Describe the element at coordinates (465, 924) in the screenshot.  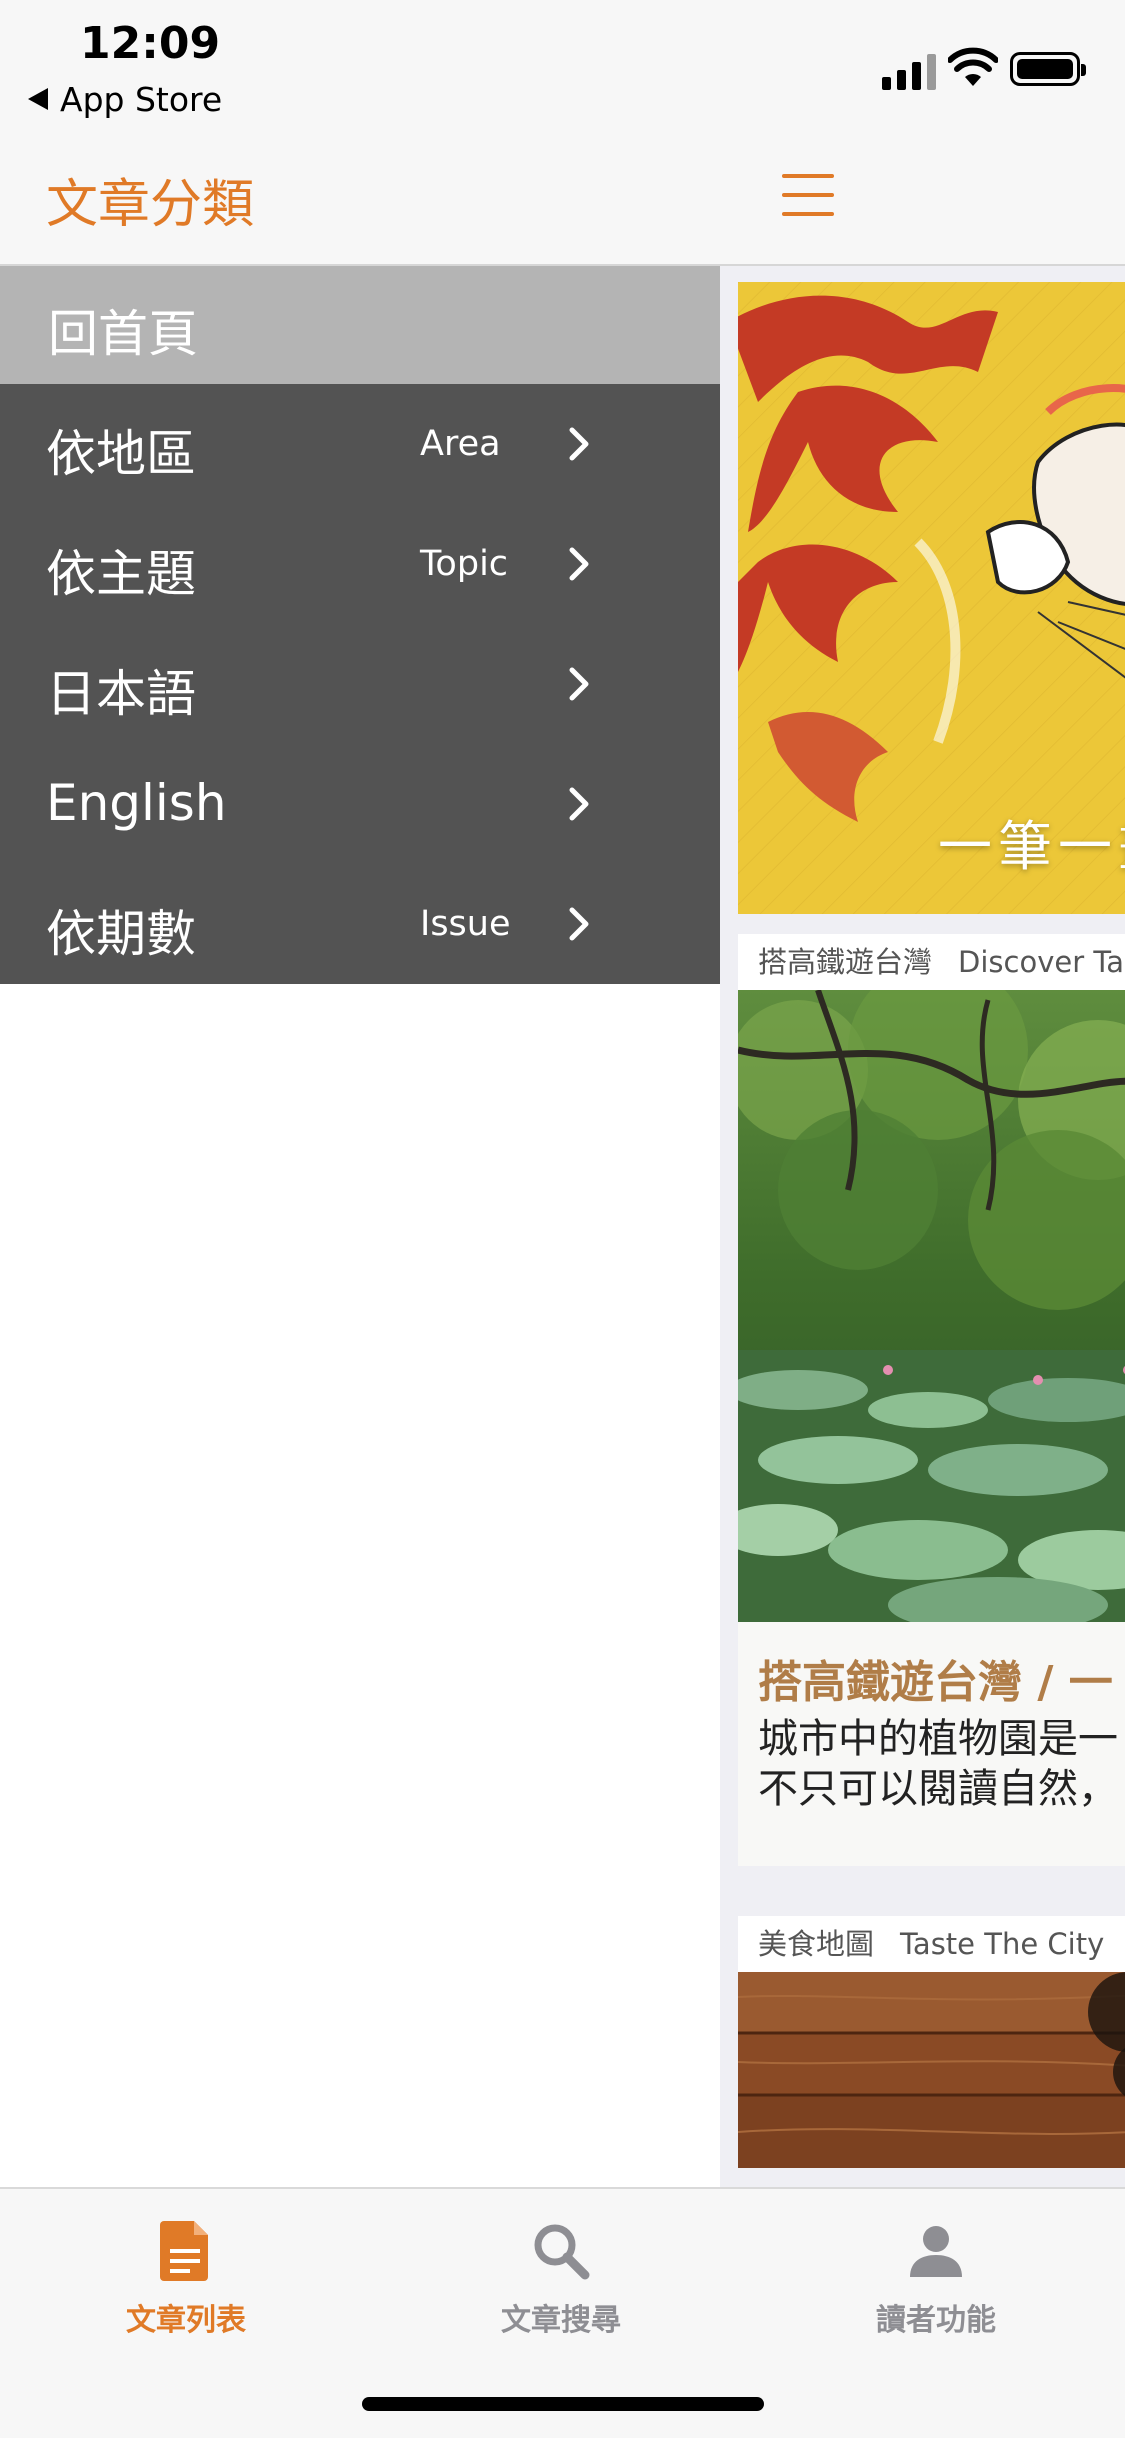
I see `menu-item-sublabel: Issue` at that location.